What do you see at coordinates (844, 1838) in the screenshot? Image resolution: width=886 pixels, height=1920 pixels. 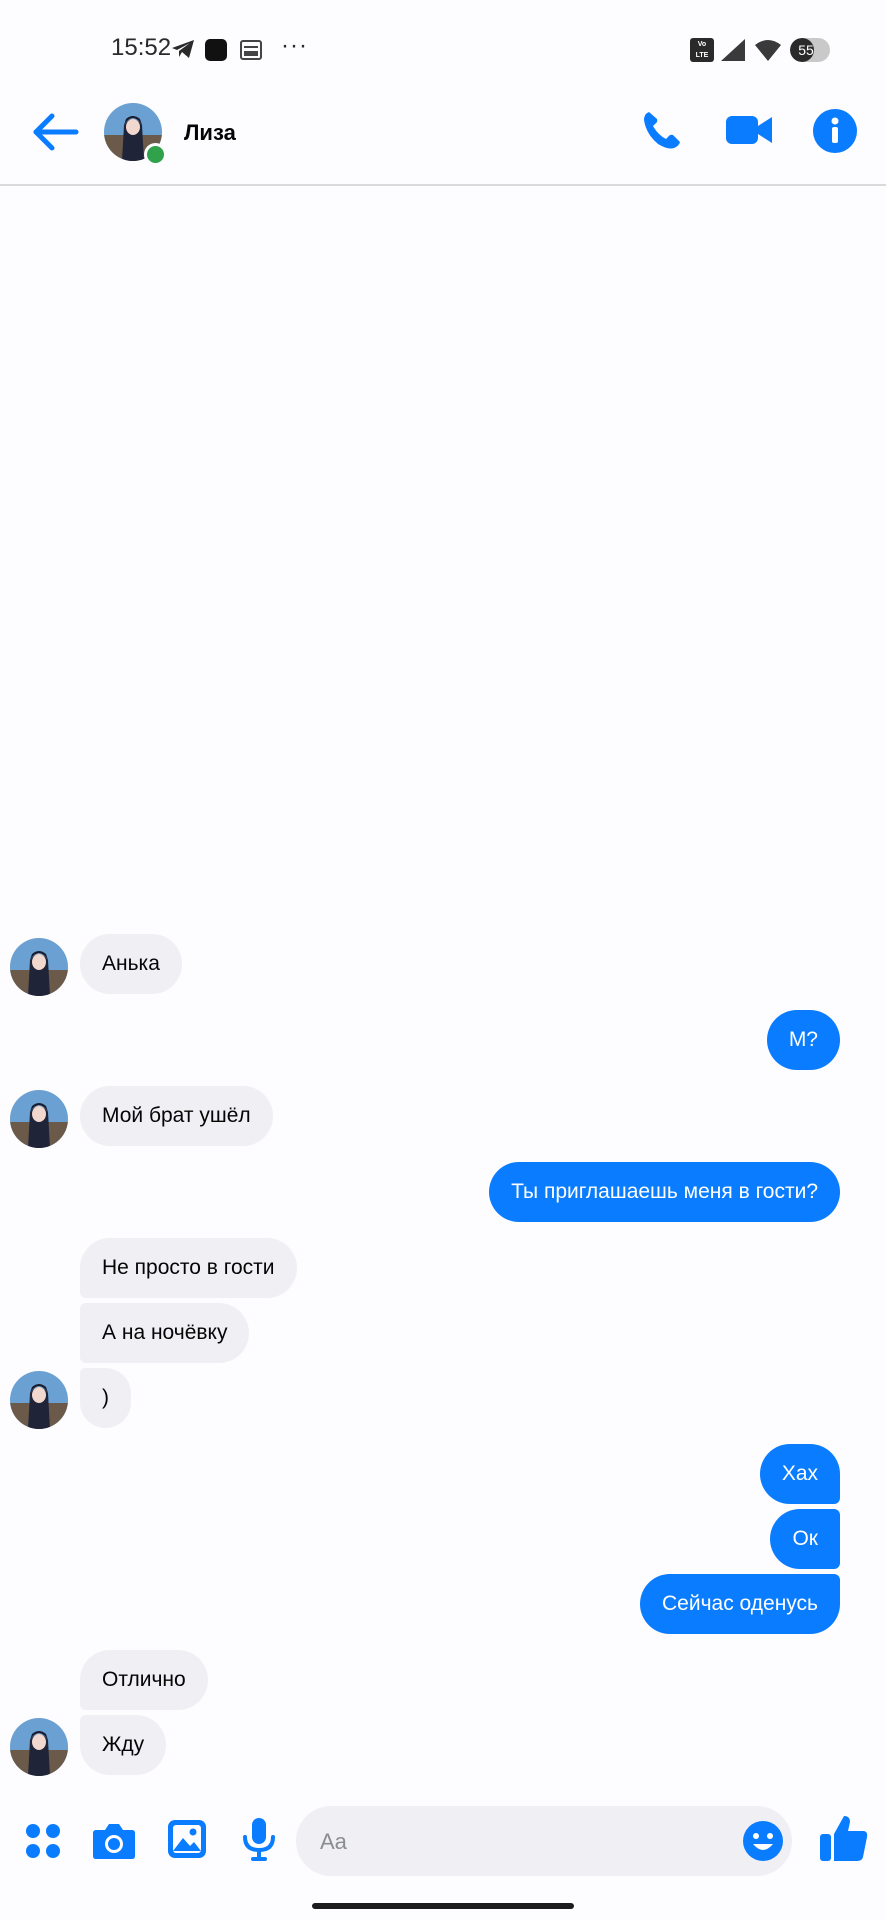 I see `thumbs-up-icon` at bounding box center [844, 1838].